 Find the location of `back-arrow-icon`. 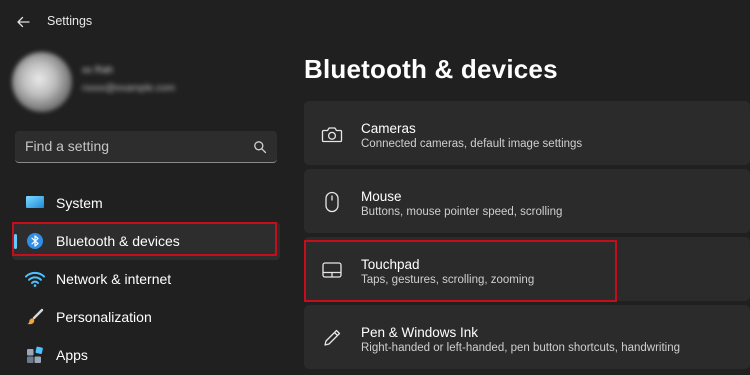

back-arrow-icon is located at coordinates (23, 22).